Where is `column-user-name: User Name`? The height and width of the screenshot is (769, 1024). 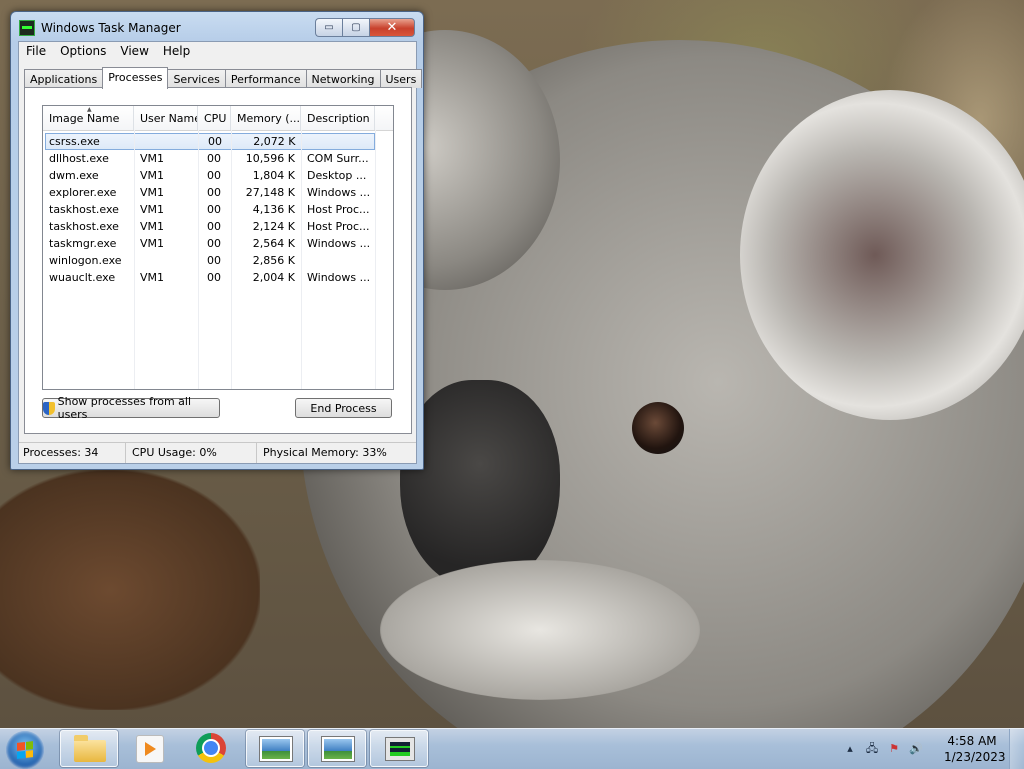 column-user-name: User Name is located at coordinates (166, 118).